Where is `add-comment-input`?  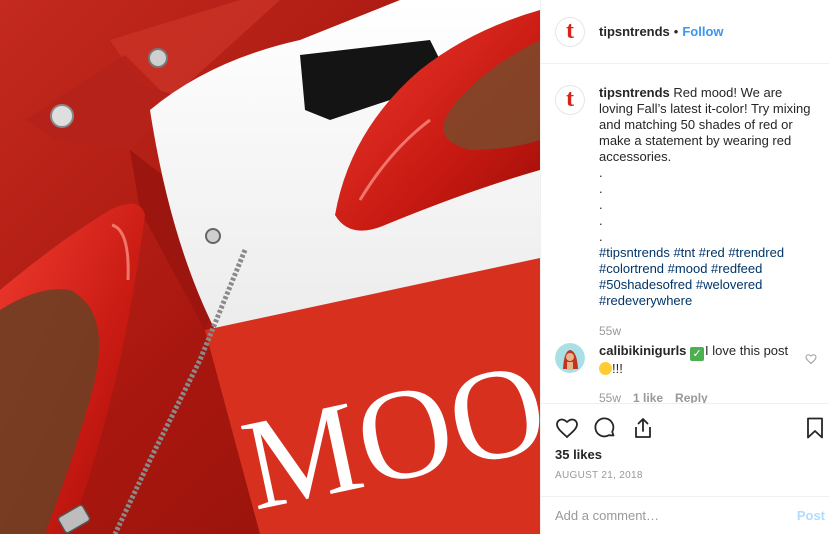
add-comment-input is located at coordinates (665, 515).